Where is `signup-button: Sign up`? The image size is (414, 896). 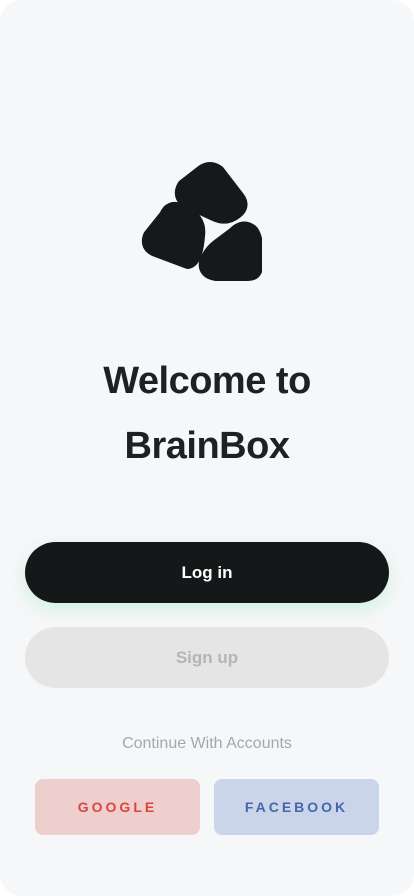 signup-button: Sign up is located at coordinates (207, 657).